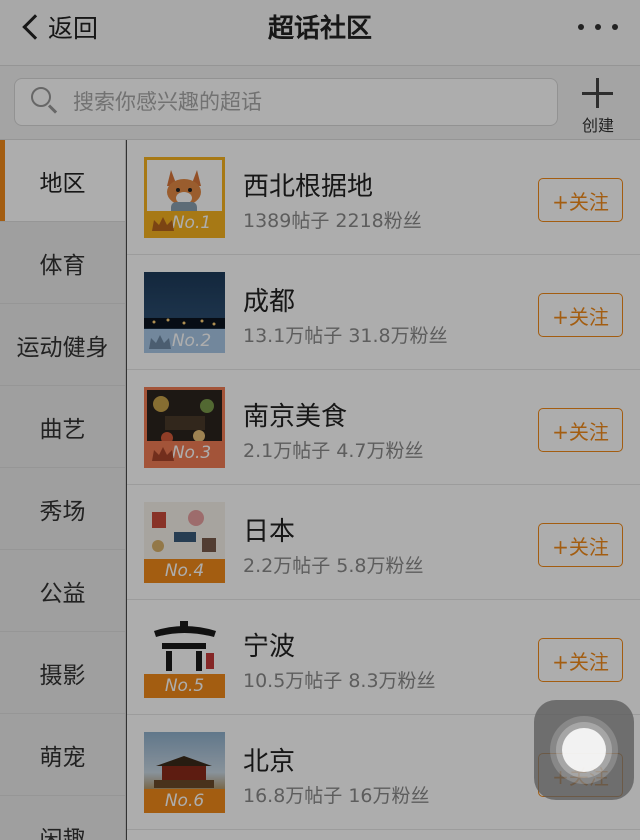  What do you see at coordinates (62, 345) in the screenshot?
I see `sidebar-item-fitness: 运动健身` at bounding box center [62, 345].